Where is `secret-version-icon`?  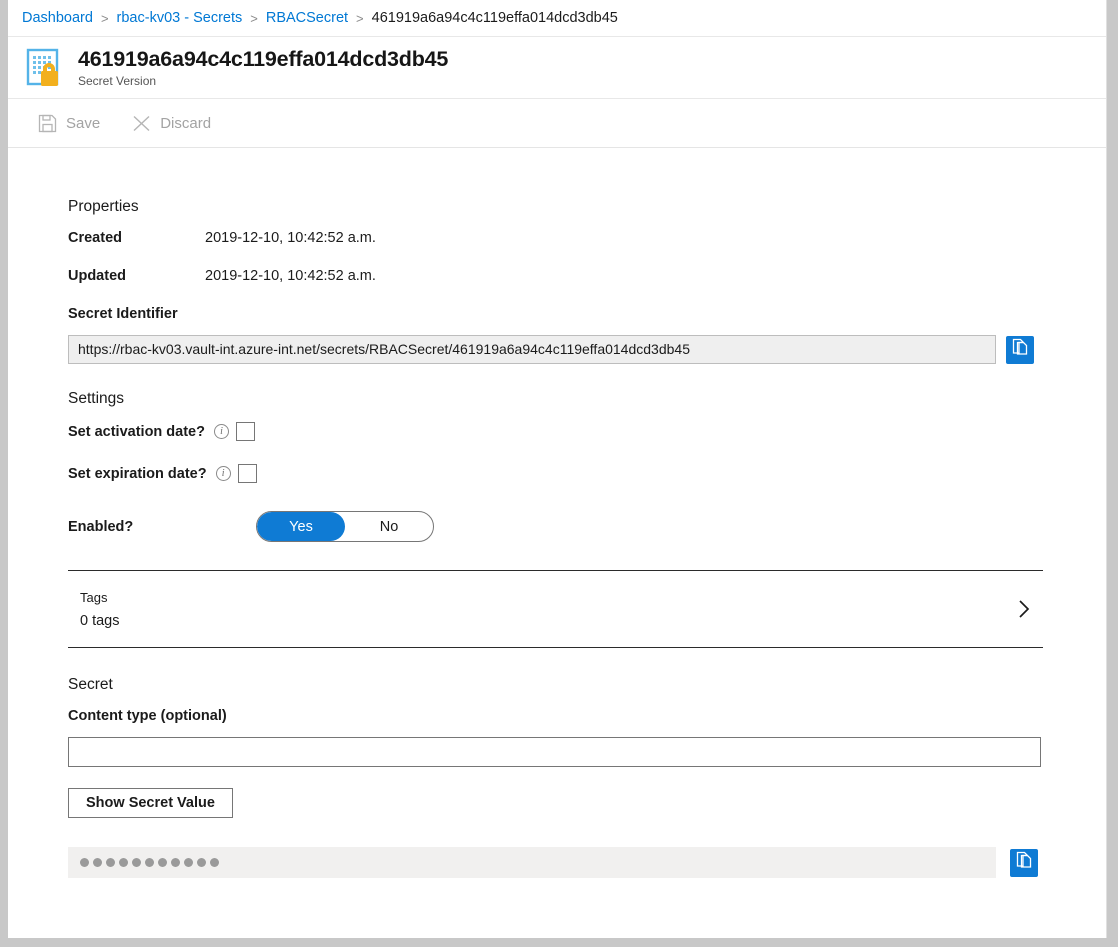 secret-version-icon is located at coordinates (46, 68).